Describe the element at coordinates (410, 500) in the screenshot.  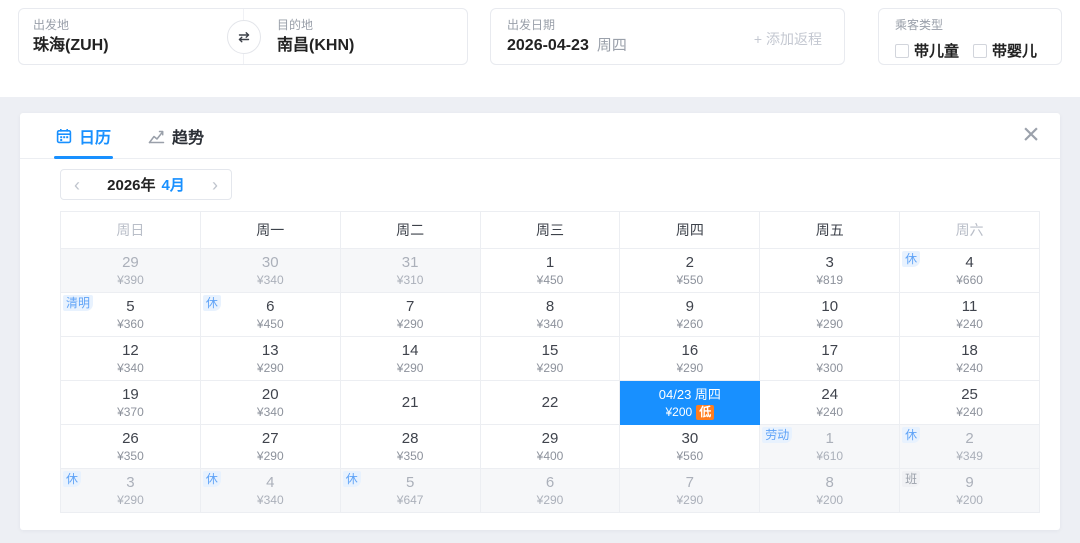
I see `cell-price: ¥647` at that location.